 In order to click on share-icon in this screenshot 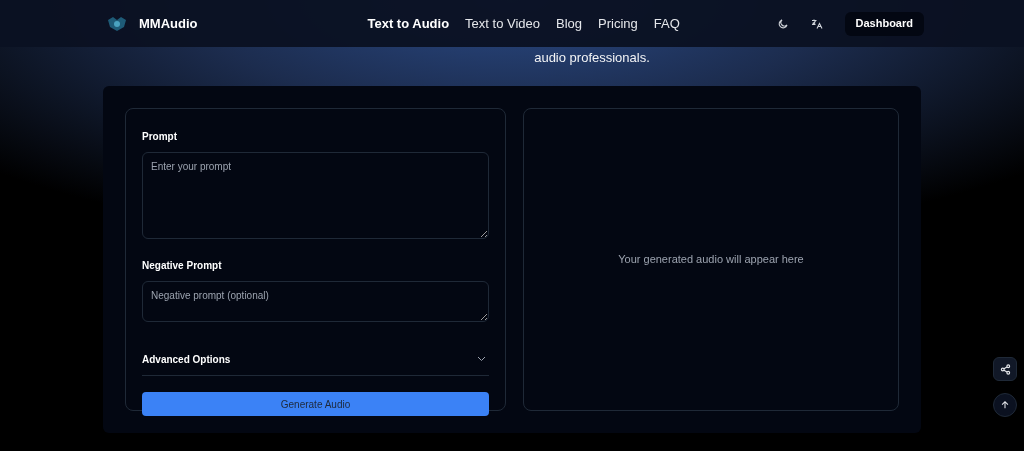, I will do `click(1005, 369)`.